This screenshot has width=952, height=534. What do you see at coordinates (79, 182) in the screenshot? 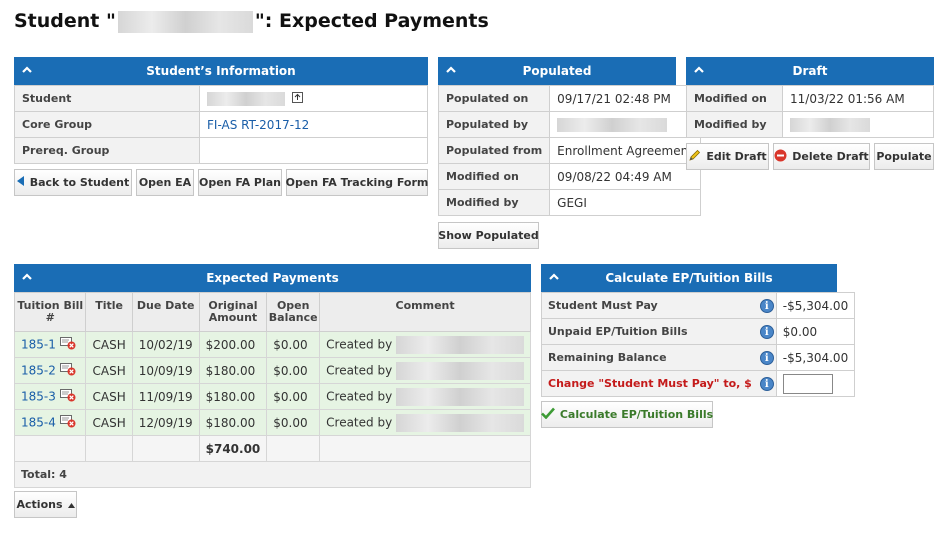
I see `back-to-student-label: Back to Student` at bounding box center [79, 182].